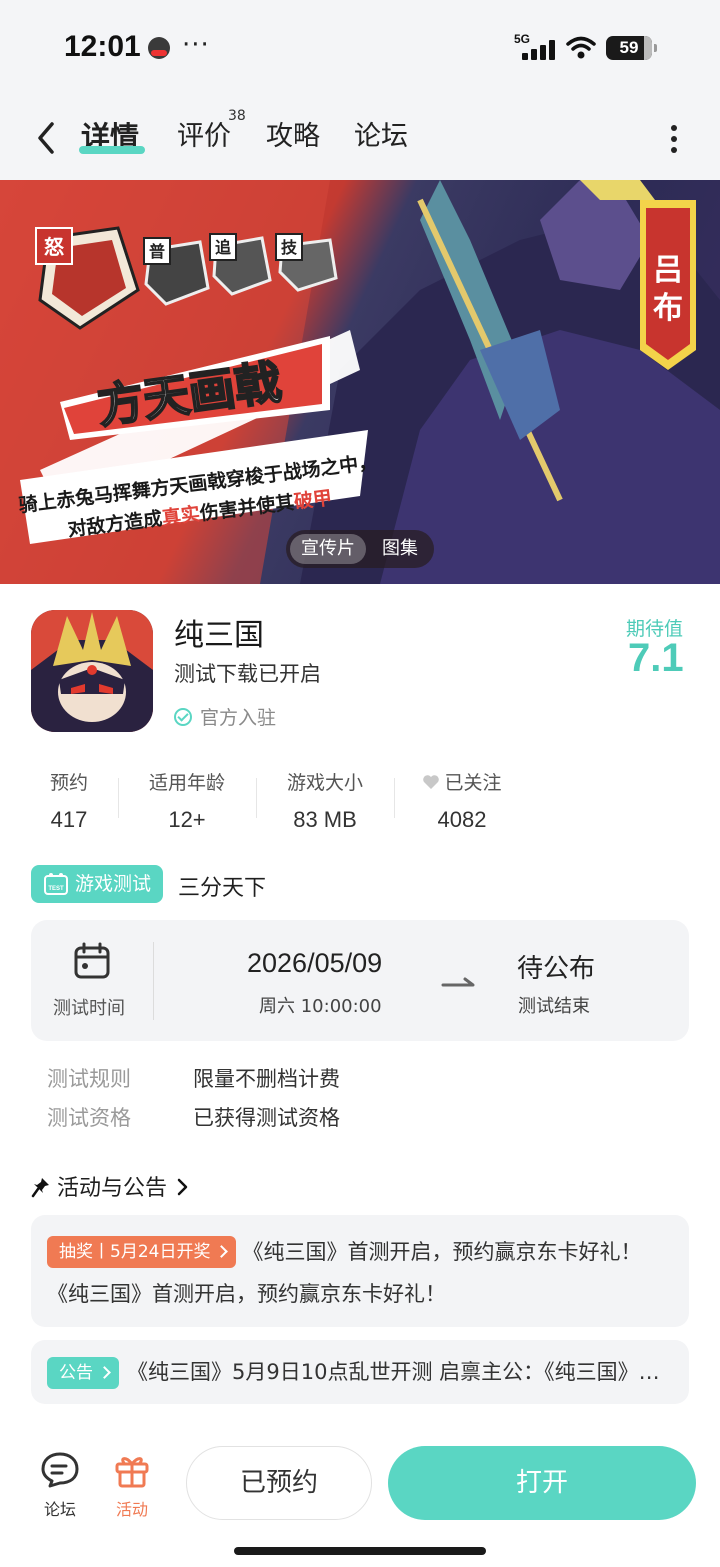 This screenshot has height=1567, width=720. What do you see at coordinates (153, 981) in the screenshot?
I see `divider` at bounding box center [153, 981].